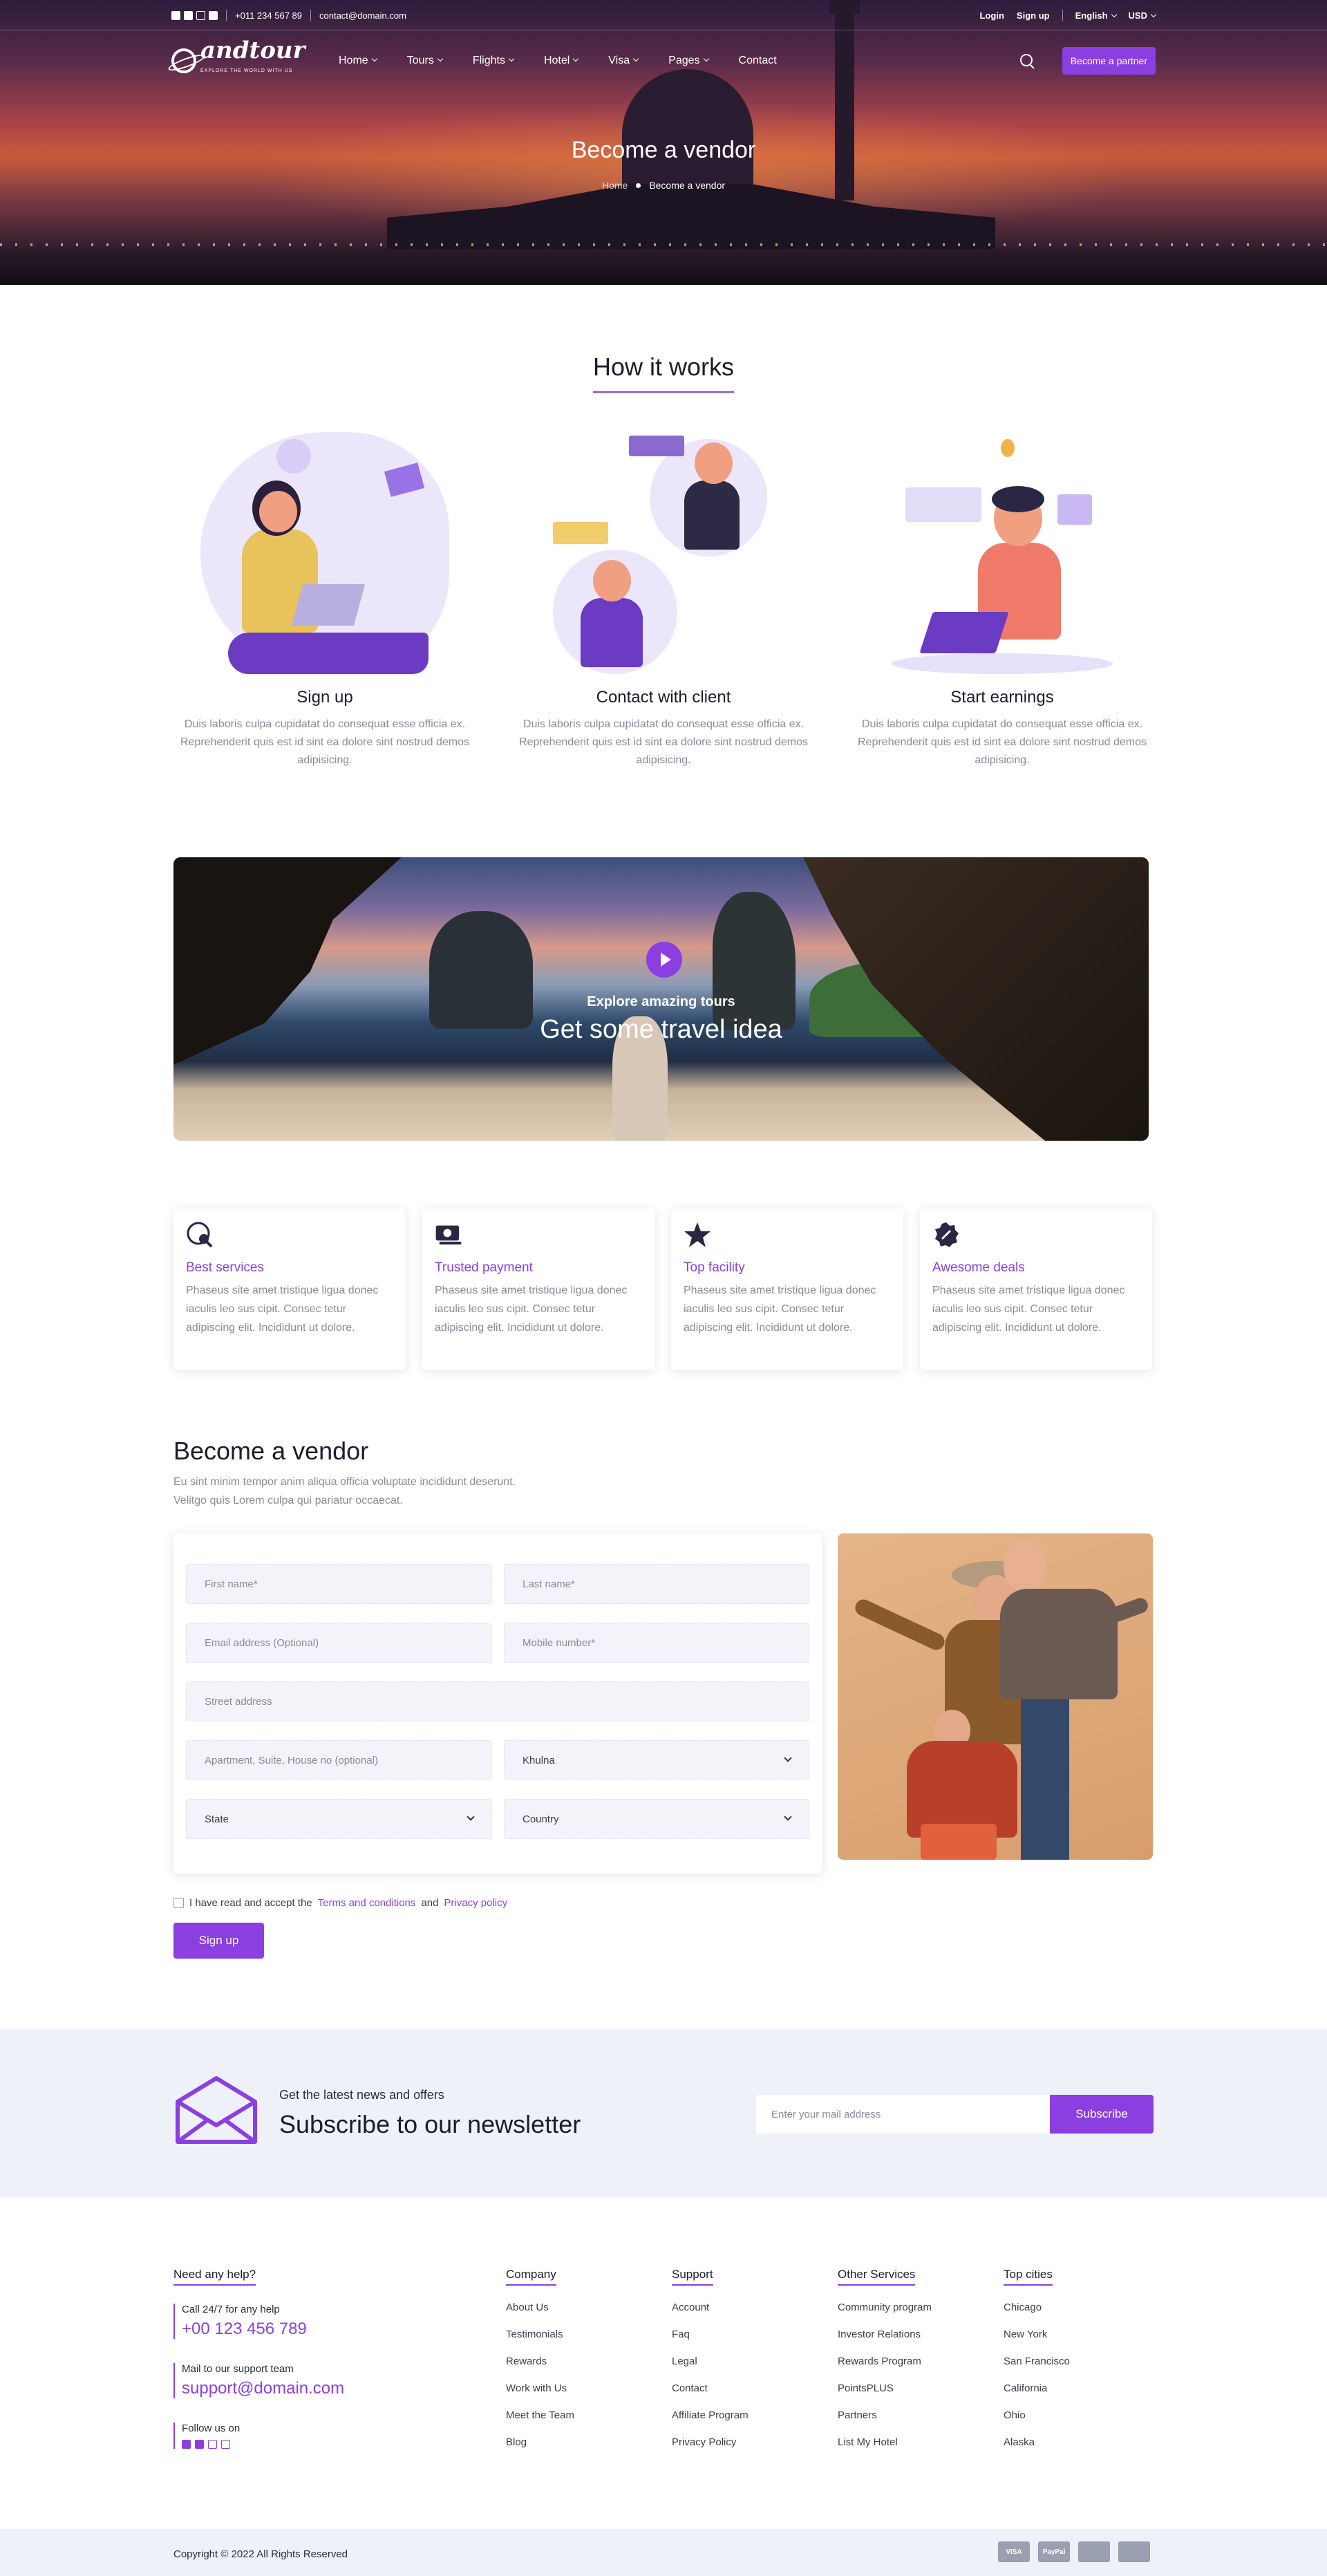 The width and height of the screenshot is (1327, 2576). What do you see at coordinates (885, 2307) in the screenshot?
I see `footer-link: Community program` at bounding box center [885, 2307].